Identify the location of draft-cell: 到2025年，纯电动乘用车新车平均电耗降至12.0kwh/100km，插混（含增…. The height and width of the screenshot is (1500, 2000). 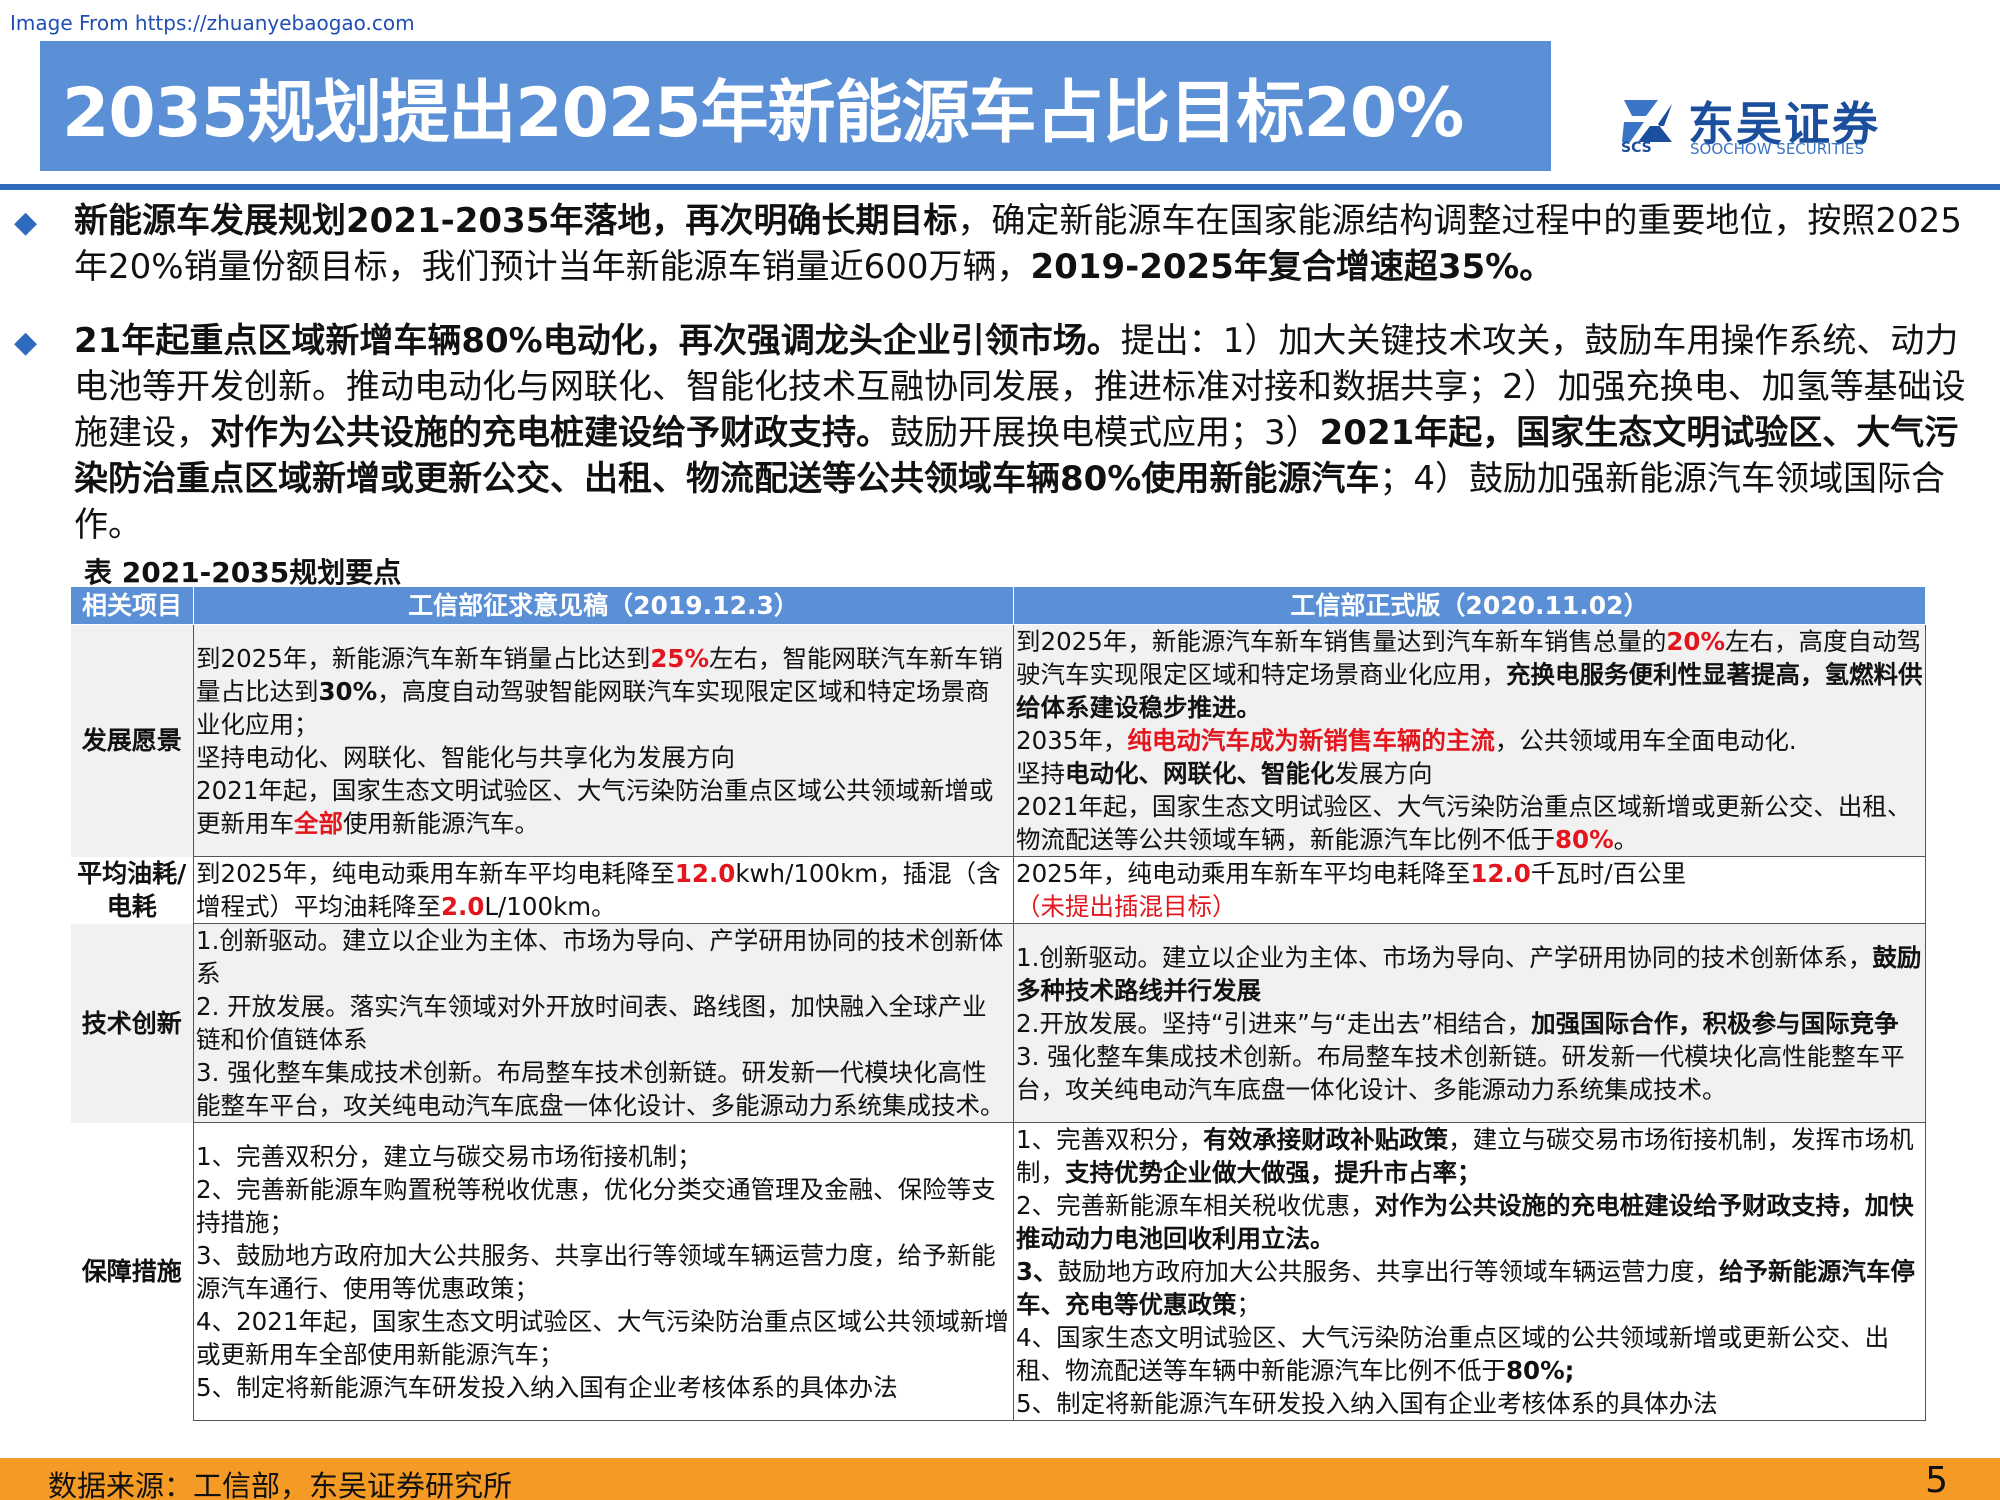
(603, 890).